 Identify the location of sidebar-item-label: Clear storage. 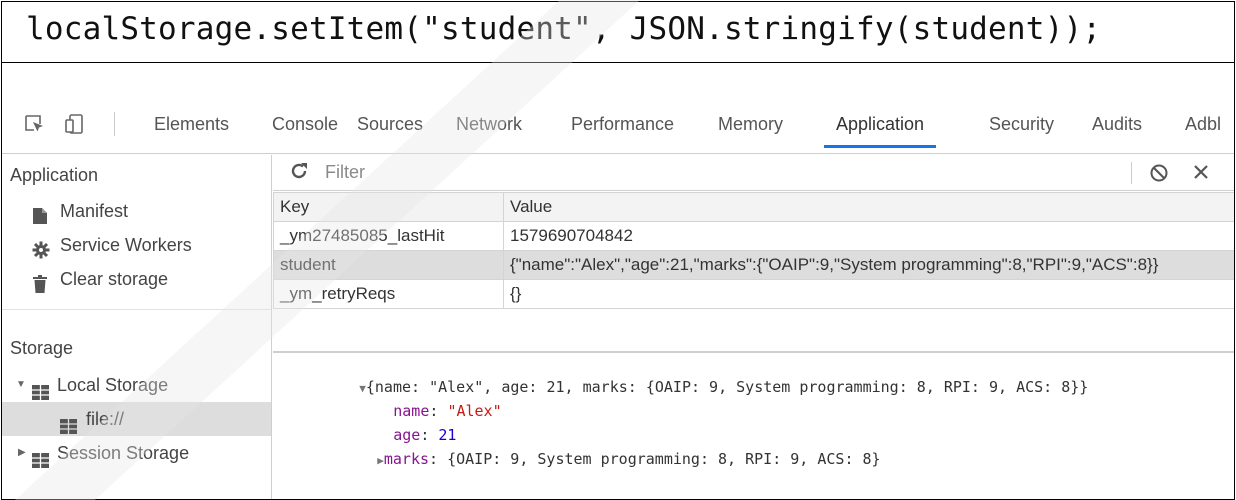
(114, 279).